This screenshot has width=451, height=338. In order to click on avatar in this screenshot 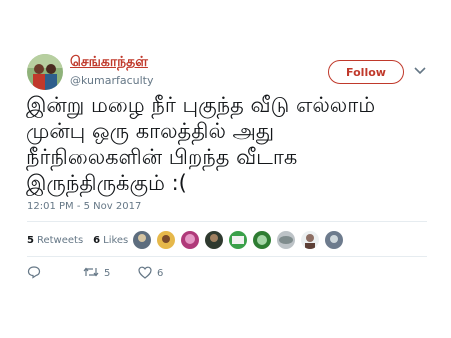, I will do `click(45, 72)`.